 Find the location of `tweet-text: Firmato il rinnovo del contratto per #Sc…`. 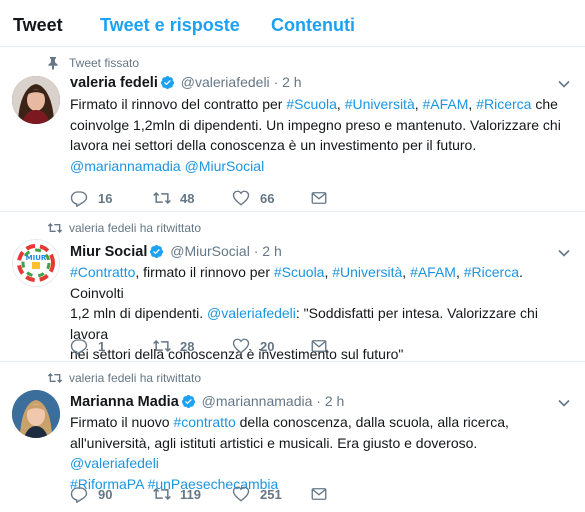

tweet-text: Firmato il rinnovo del contratto per #Sc… is located at coordinates (320, 135).